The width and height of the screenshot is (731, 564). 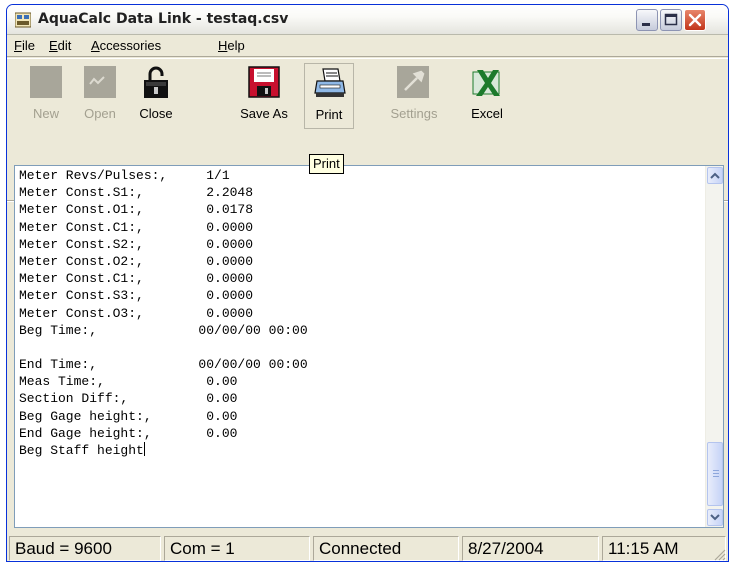 I want to click on text-caret, so click(x=144, y=449).